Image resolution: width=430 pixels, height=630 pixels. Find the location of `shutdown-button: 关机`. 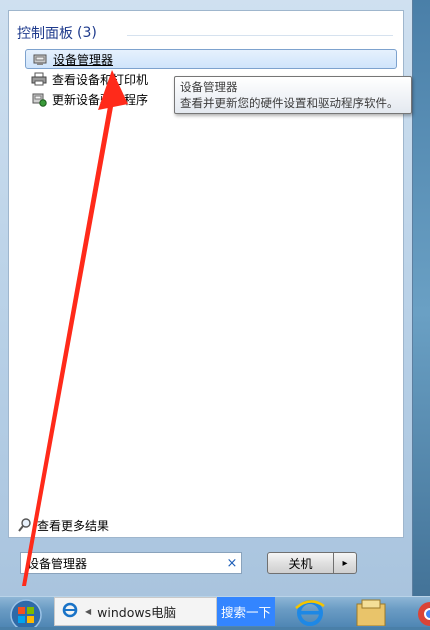

shutdown-button: 关机 is located at coordinates (300, 563).